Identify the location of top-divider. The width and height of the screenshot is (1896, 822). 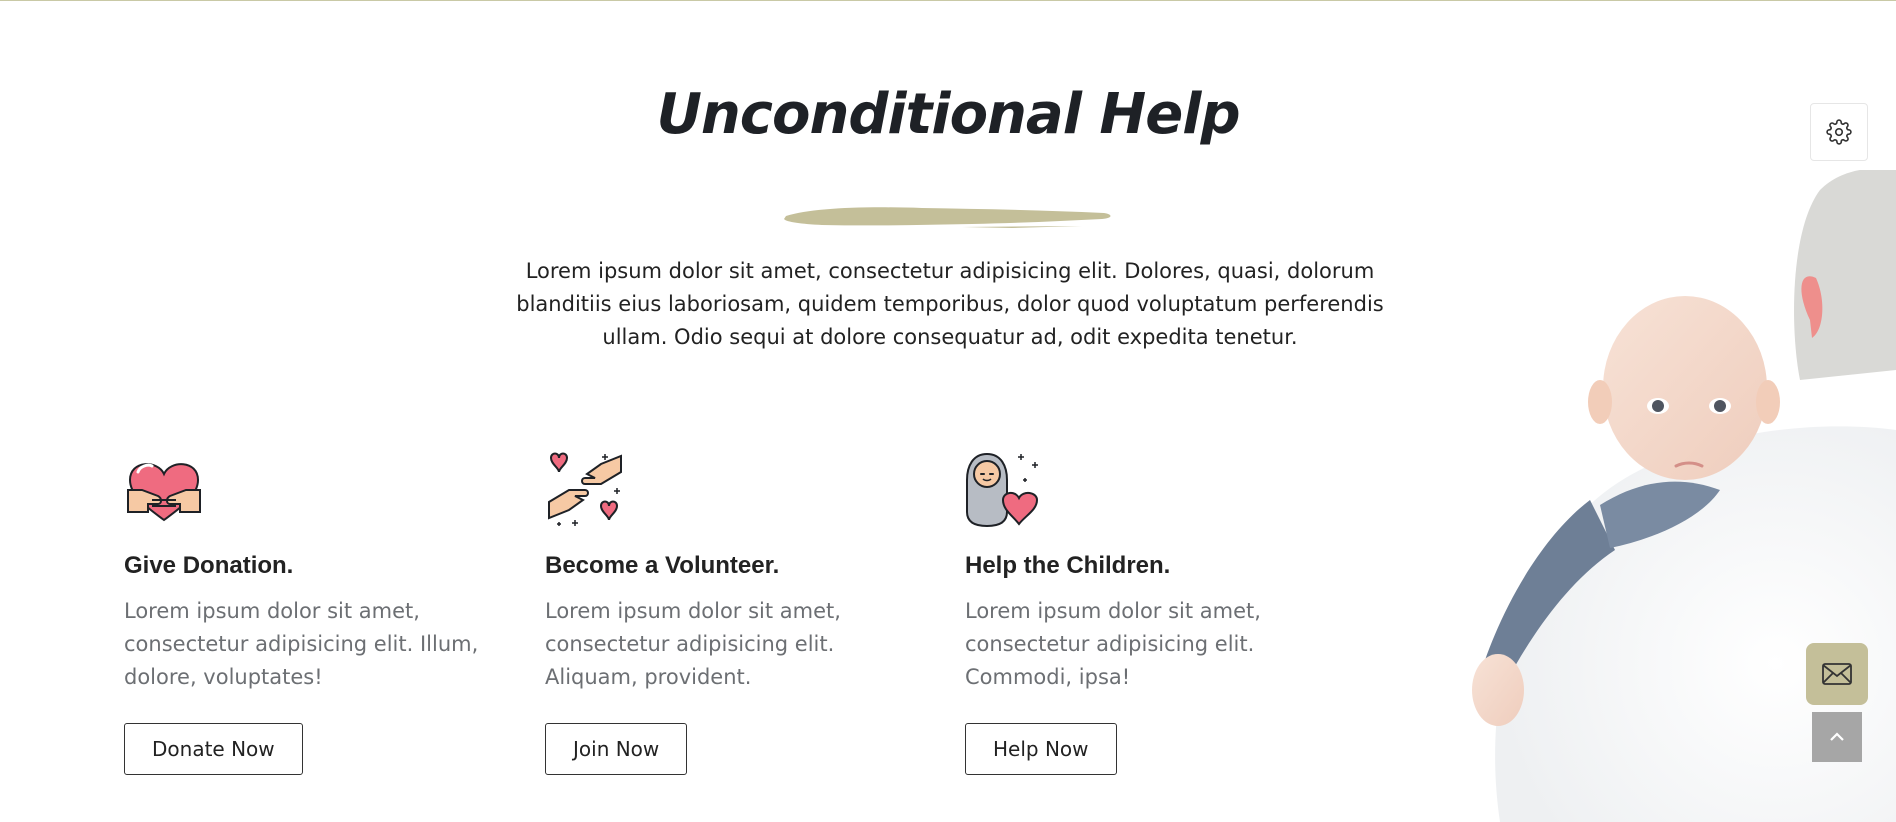
(948, 0).